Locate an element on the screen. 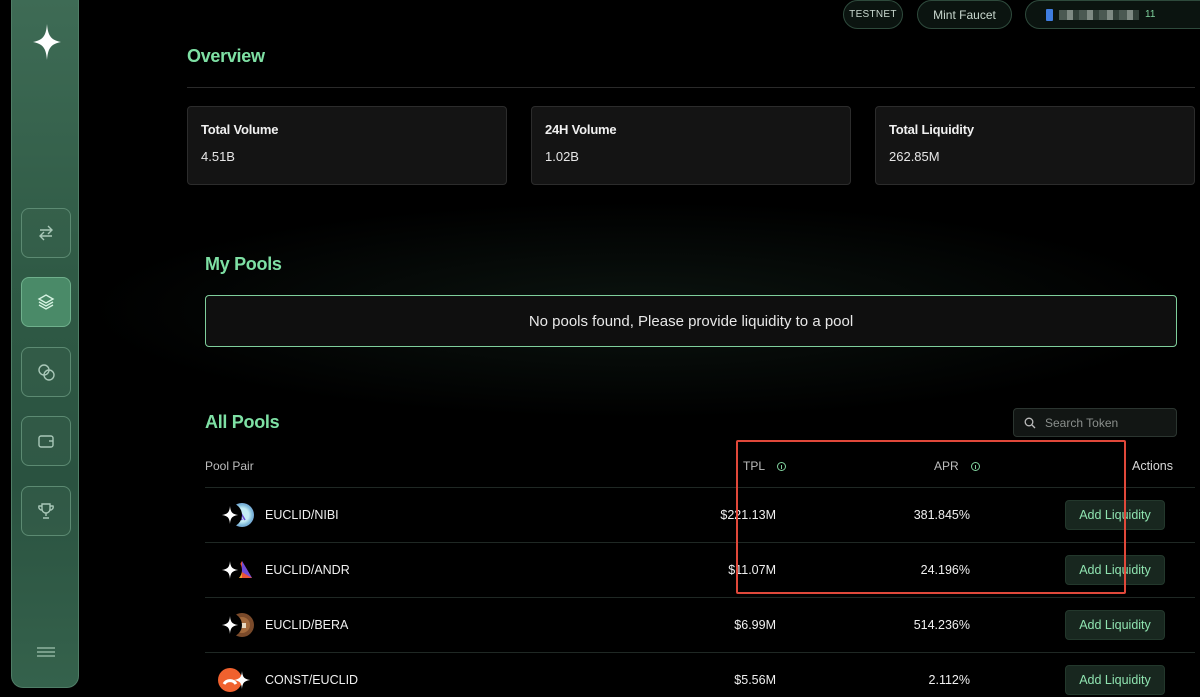 The width and height of the screenshot is (1200, 697). pool-tpl: $5.56M is located at coordinates (755, 680).